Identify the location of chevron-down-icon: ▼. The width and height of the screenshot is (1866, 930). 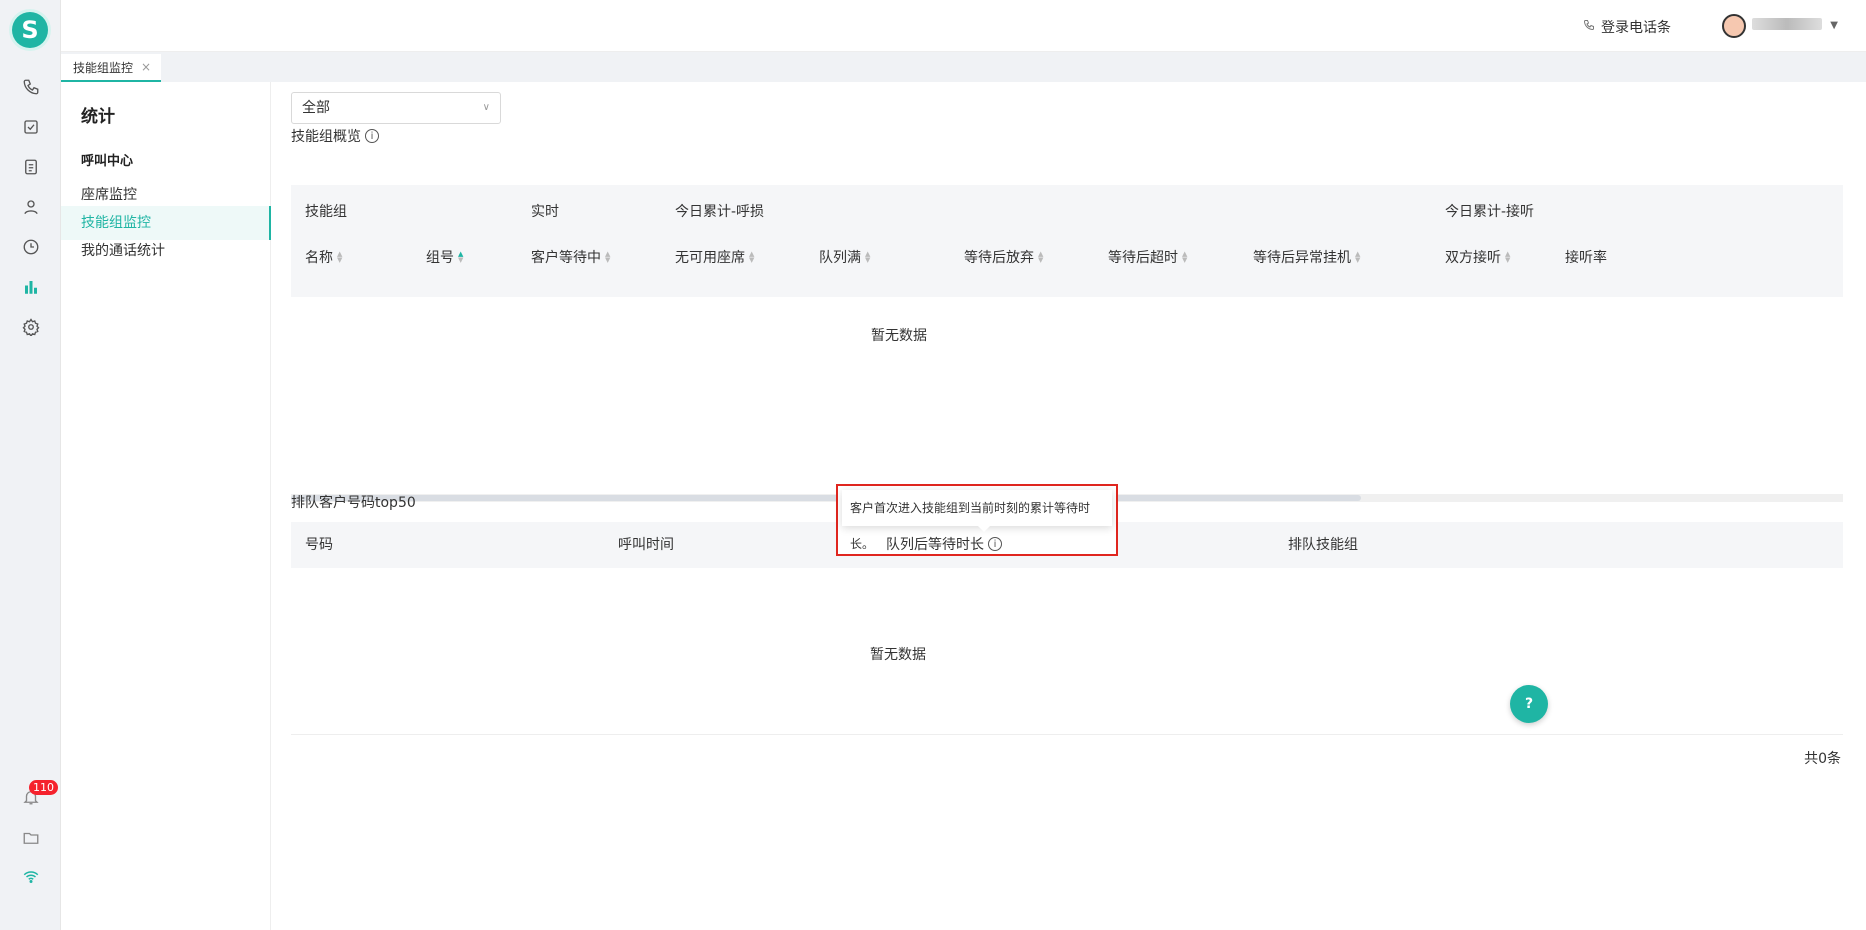
(1834, 25).